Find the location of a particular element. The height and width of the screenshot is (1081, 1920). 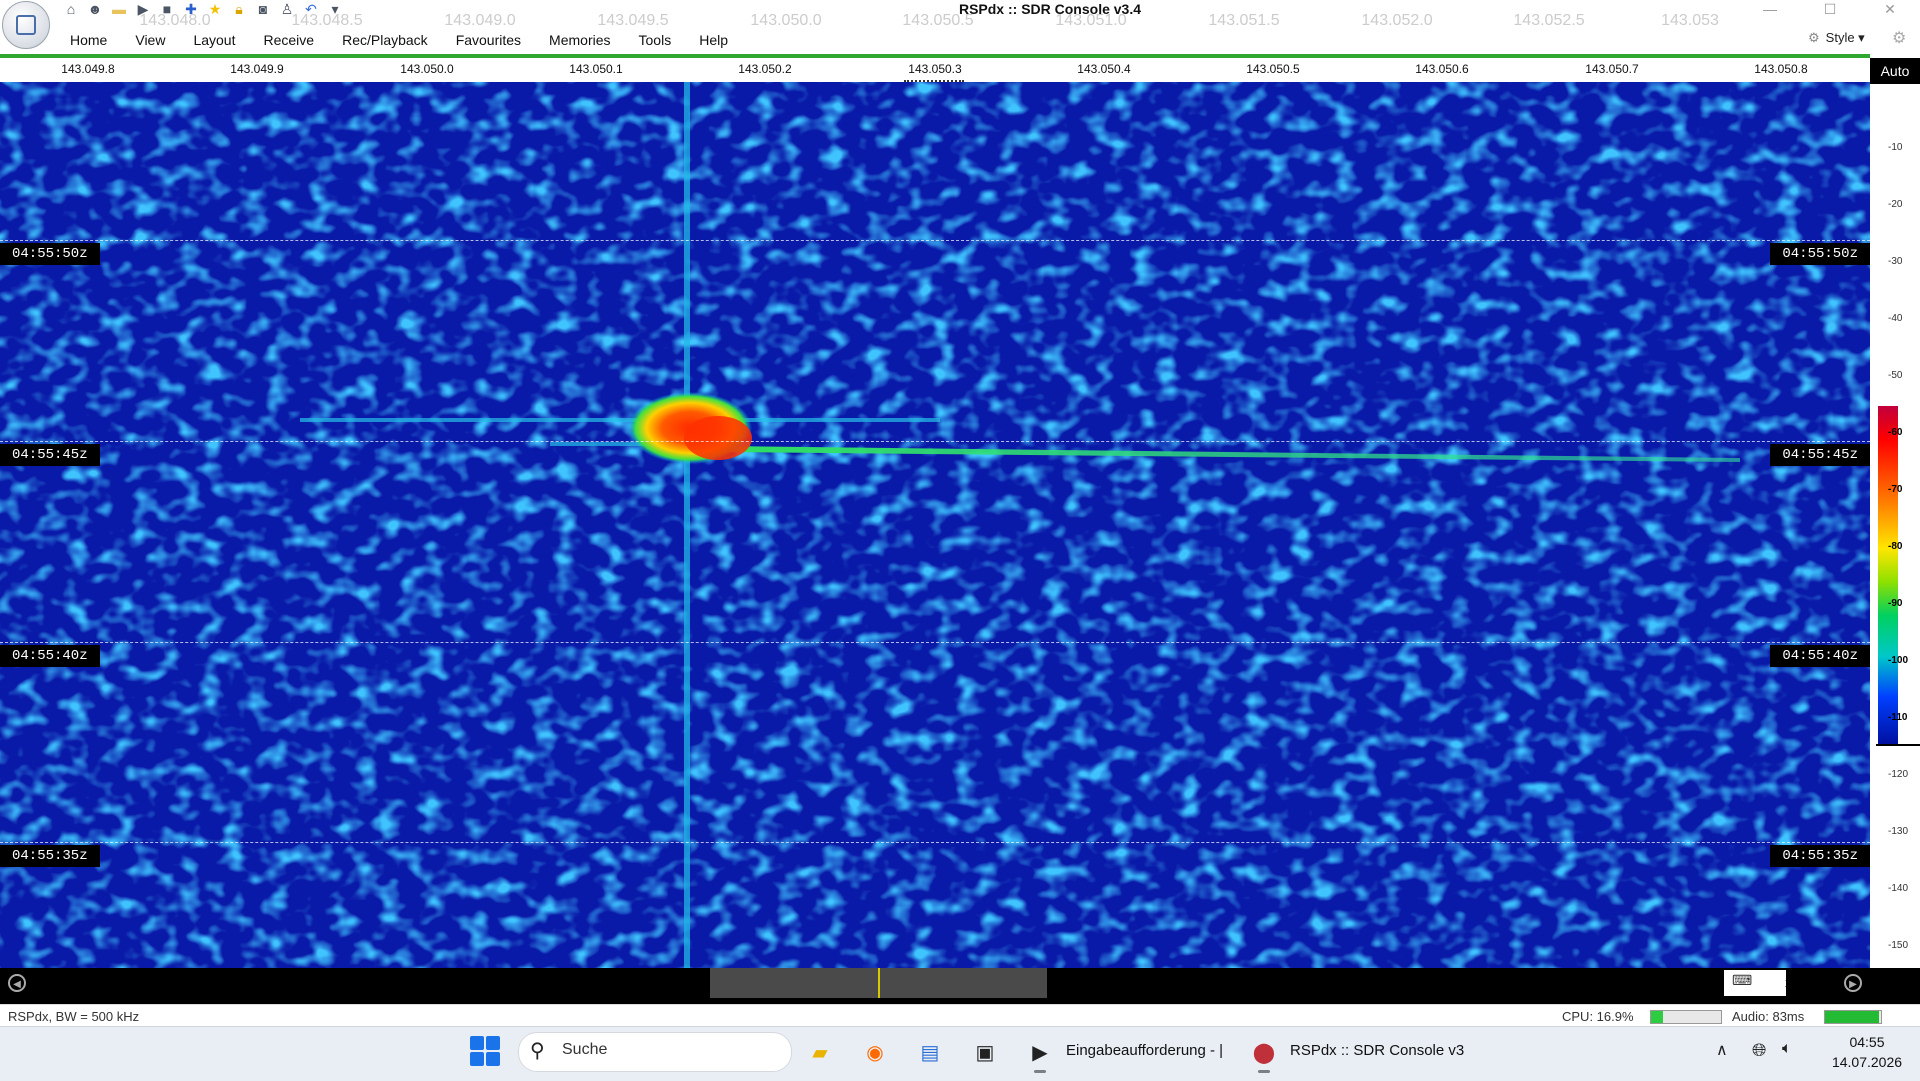

timestamp-right: 04:55:35z is located at coordinates (1820, 856).